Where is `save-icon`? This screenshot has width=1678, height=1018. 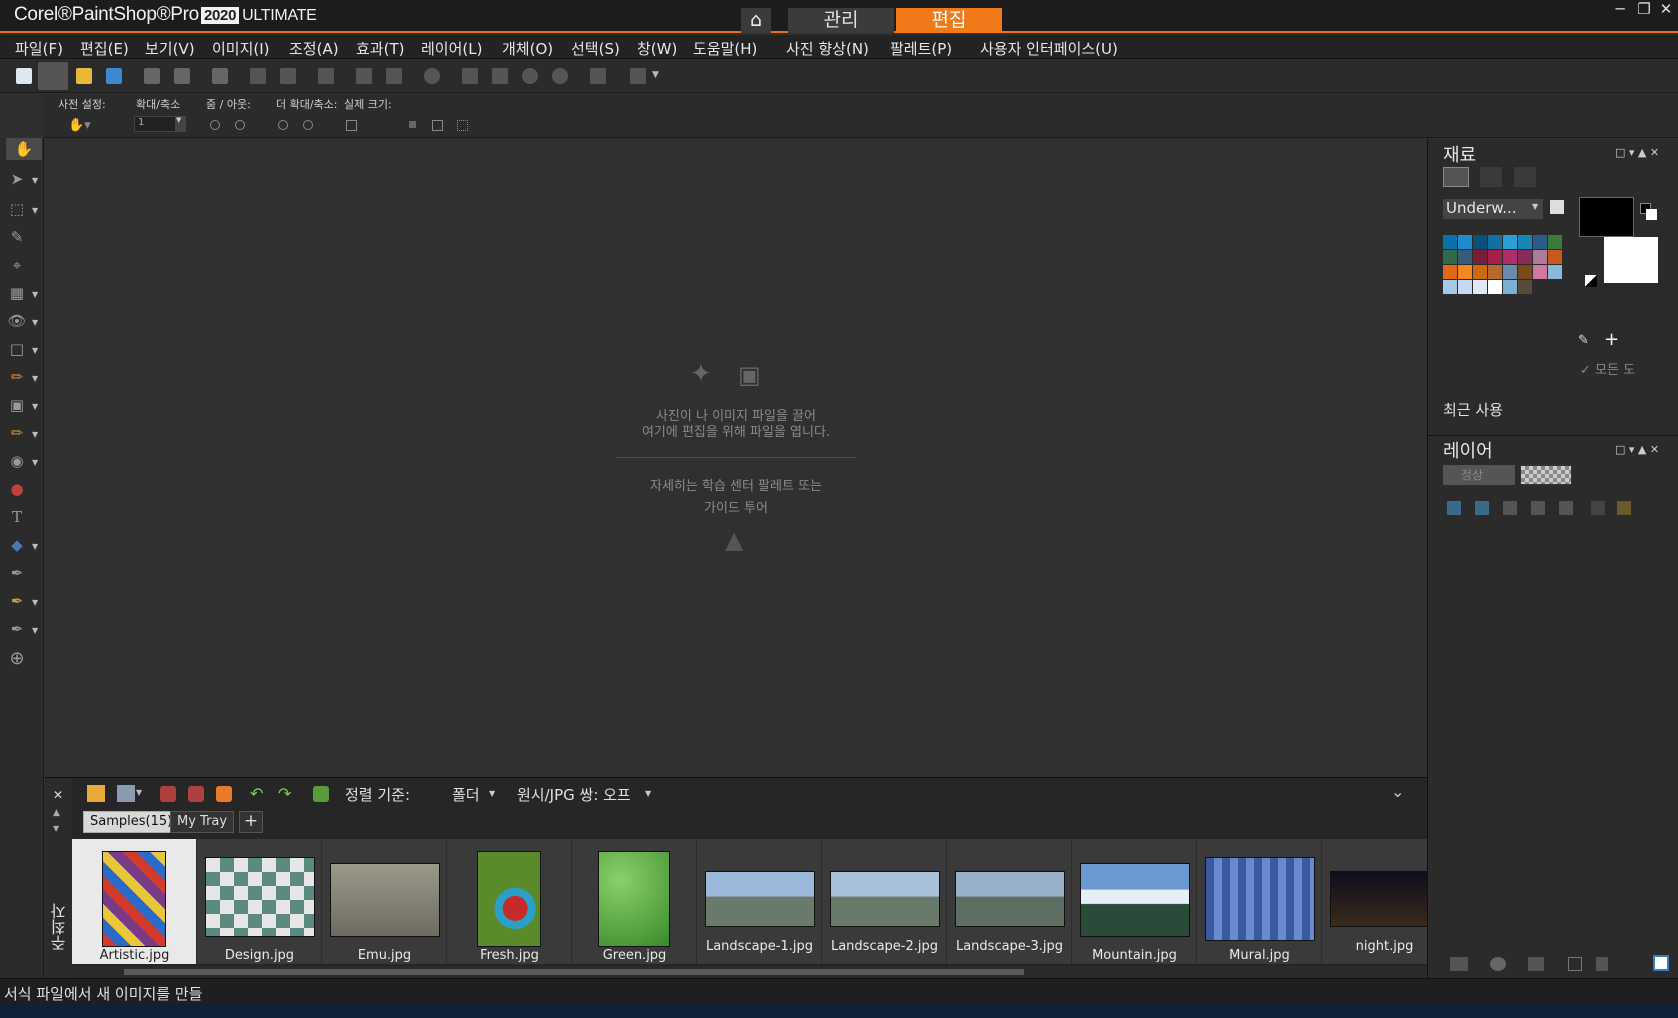
save-icon is located at coordinates (152, 76).